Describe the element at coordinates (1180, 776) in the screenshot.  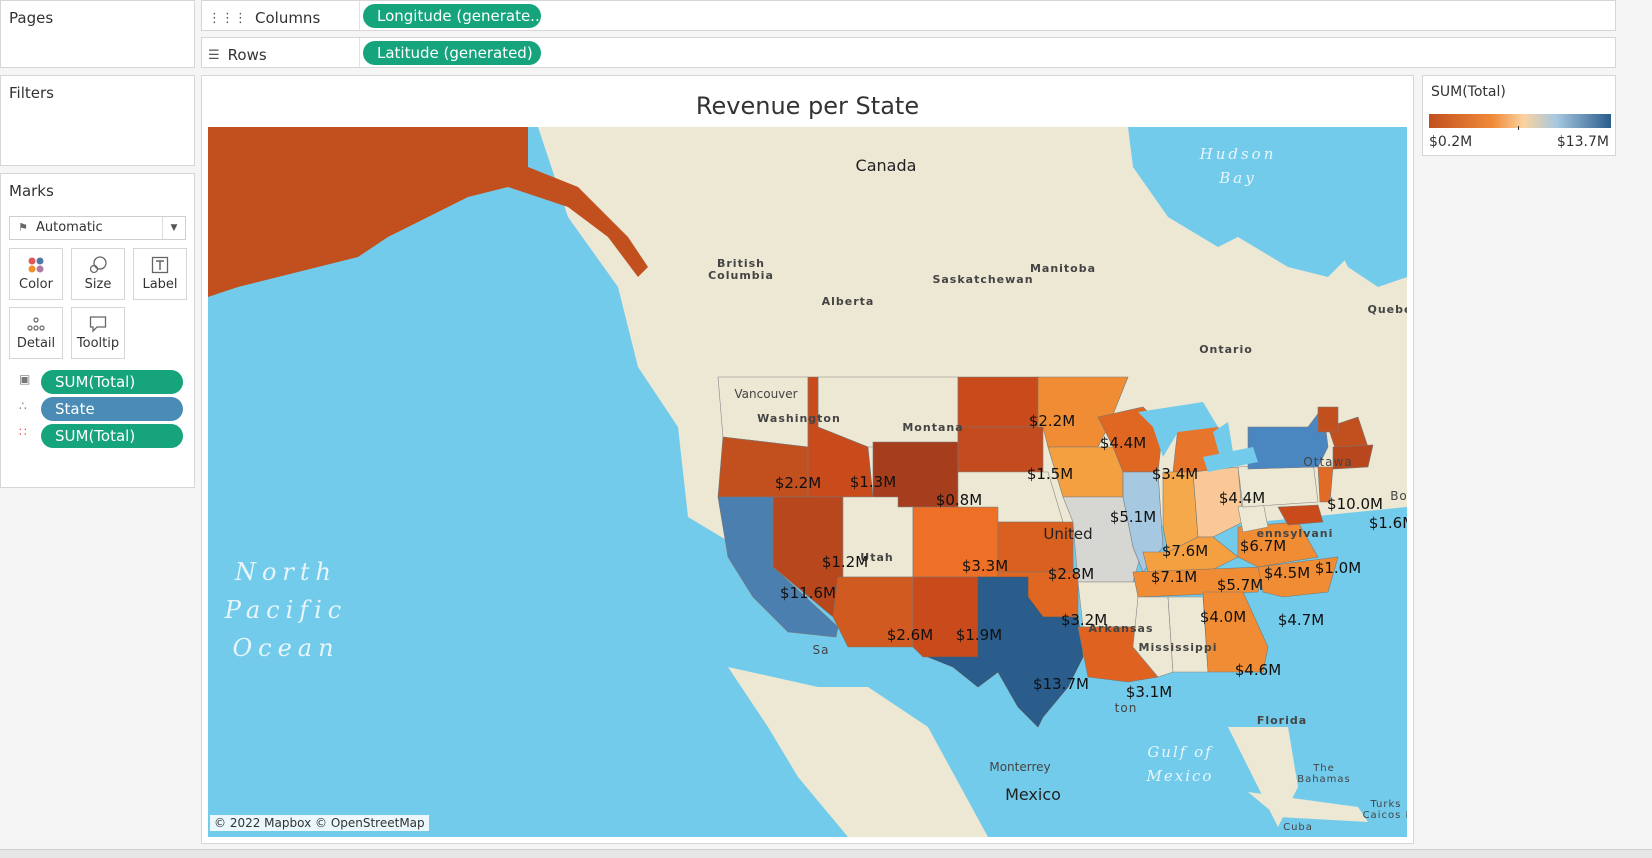
I see `label-gulf-2: Mexico` at that location.